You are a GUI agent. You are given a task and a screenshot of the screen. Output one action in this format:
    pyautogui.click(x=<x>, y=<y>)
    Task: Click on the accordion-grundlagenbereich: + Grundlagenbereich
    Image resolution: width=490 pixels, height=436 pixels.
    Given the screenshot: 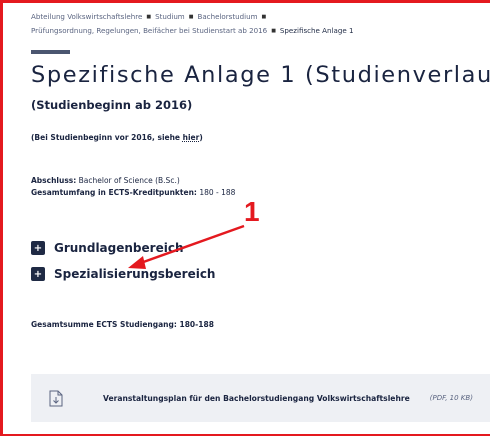 What is the action you would take?
    pyautogui.click(x=107, y=248)
    